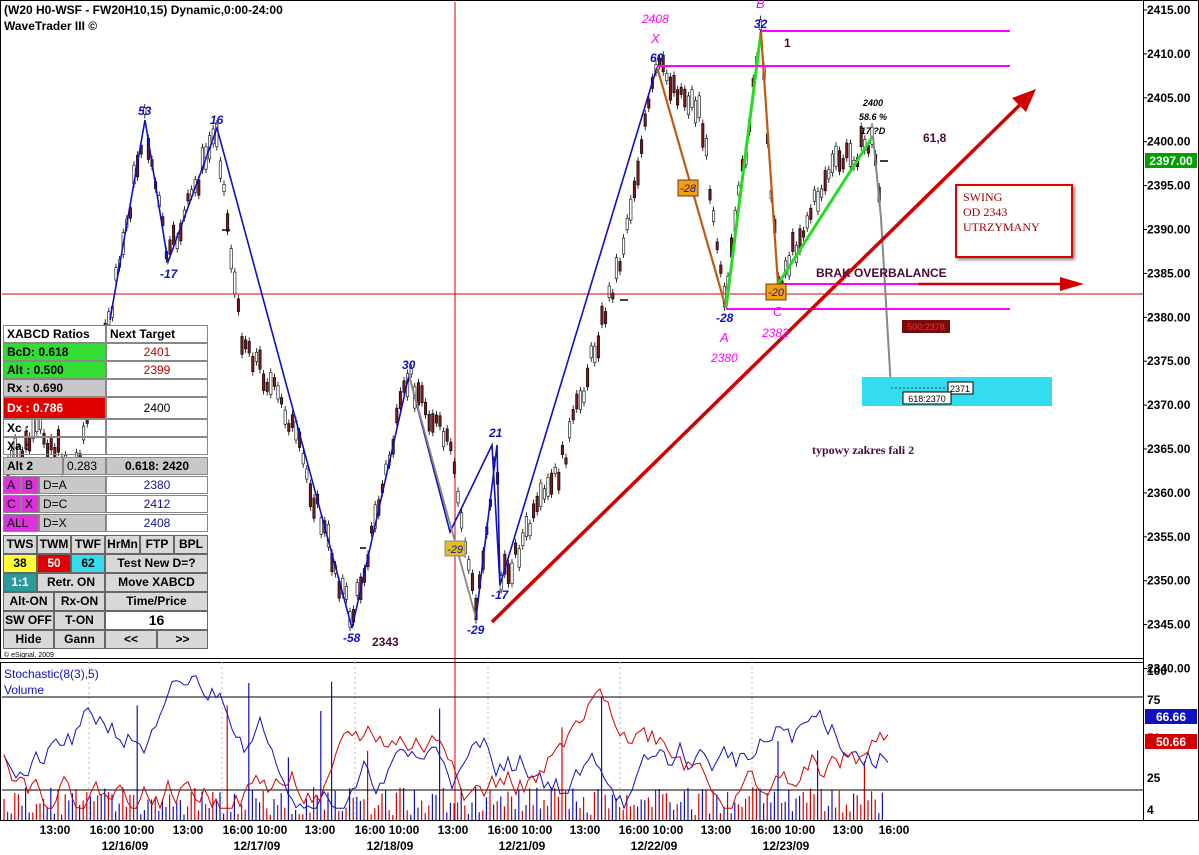 This screenshot has height=855, width=1199. What do you see at coordinates (88, 544) in the screenshot?
I see `tab-twf: TWF` at bounding box center [88, 544].